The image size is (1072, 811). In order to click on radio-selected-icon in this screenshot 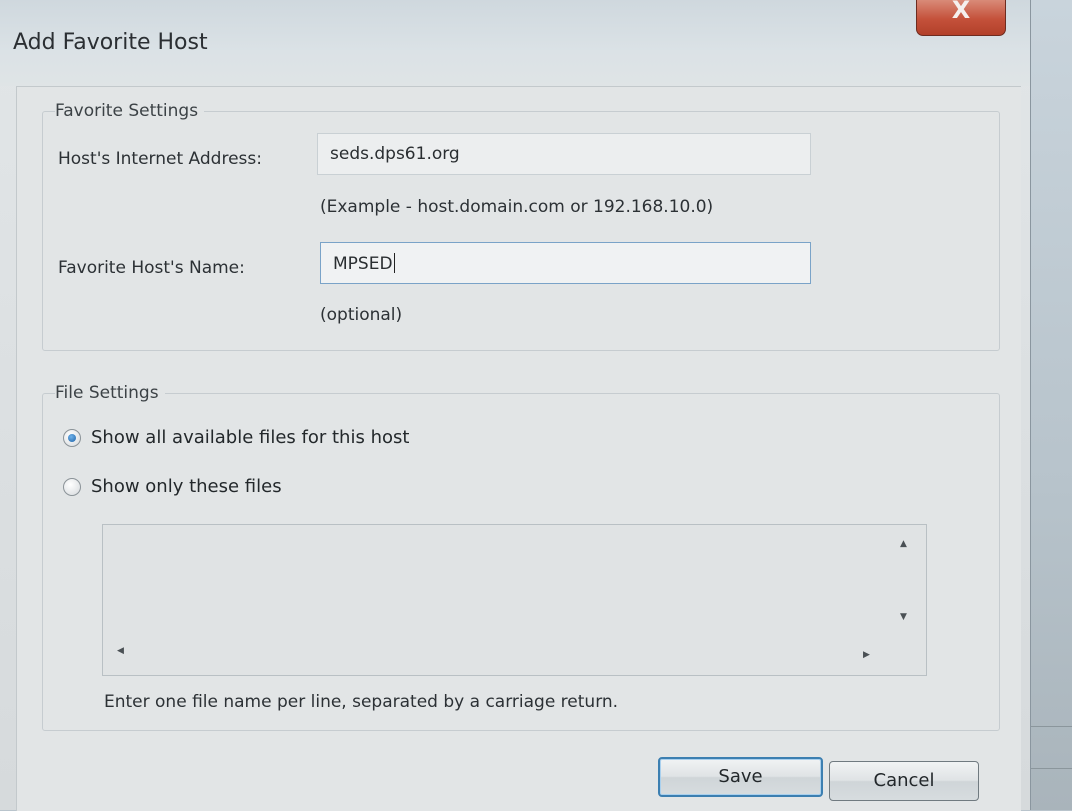, I will do `click(72, 437)`.